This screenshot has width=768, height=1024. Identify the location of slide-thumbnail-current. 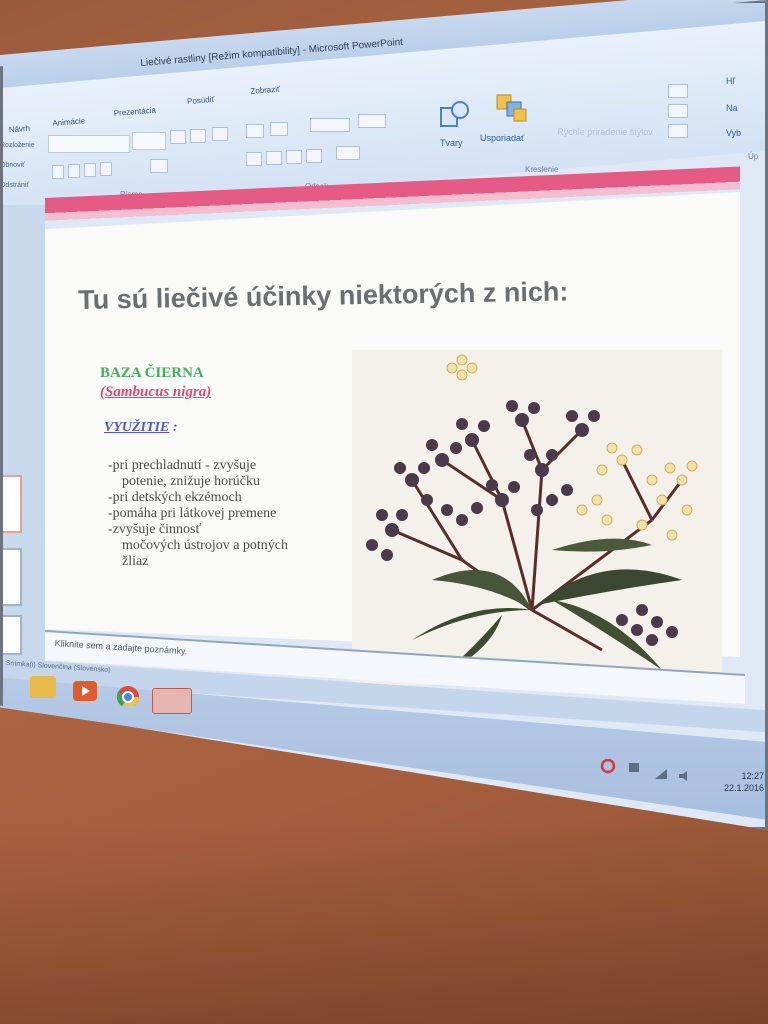
(11, 504).